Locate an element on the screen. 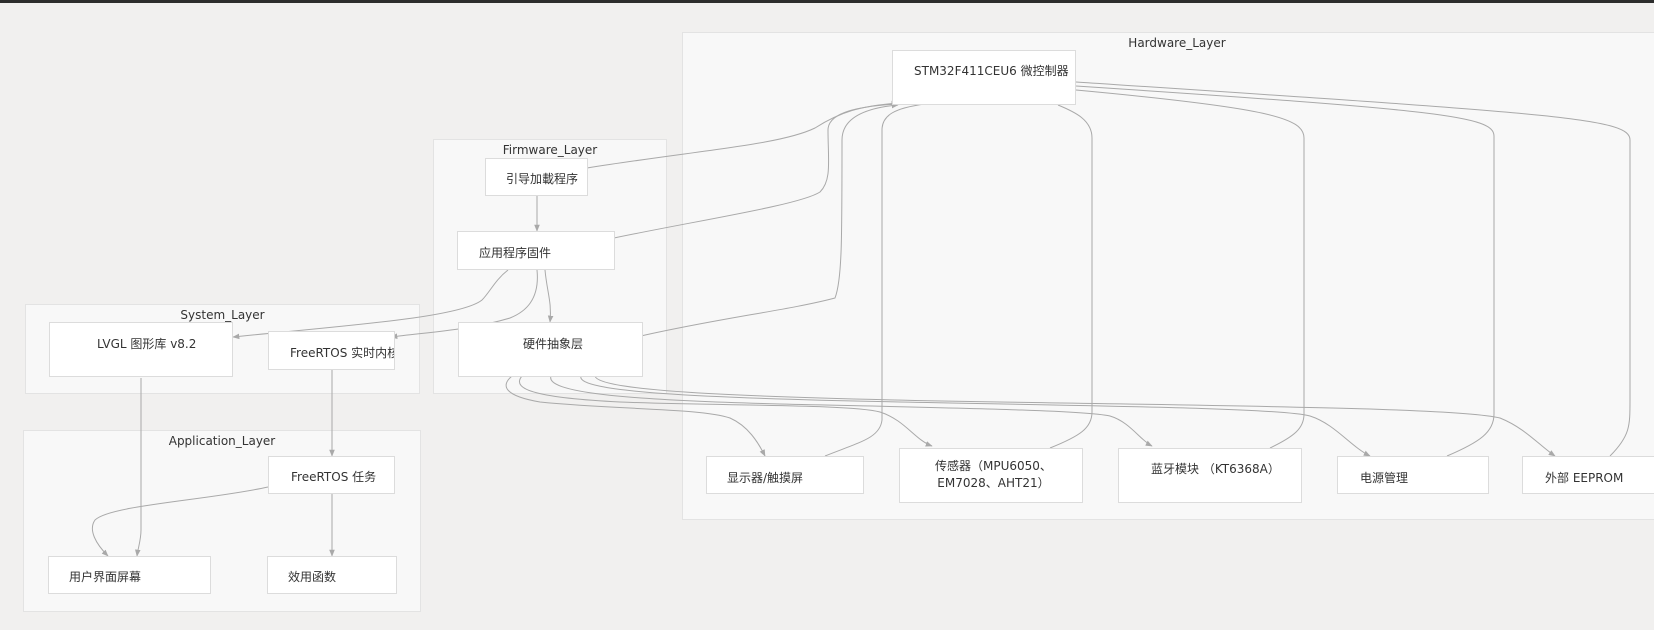 Image resolution: width=1654 pixels, height=630 pixels. node-sensors: 传感器（MPU6050、 EM7028、AHT21） is located at coordinates (991, 475).